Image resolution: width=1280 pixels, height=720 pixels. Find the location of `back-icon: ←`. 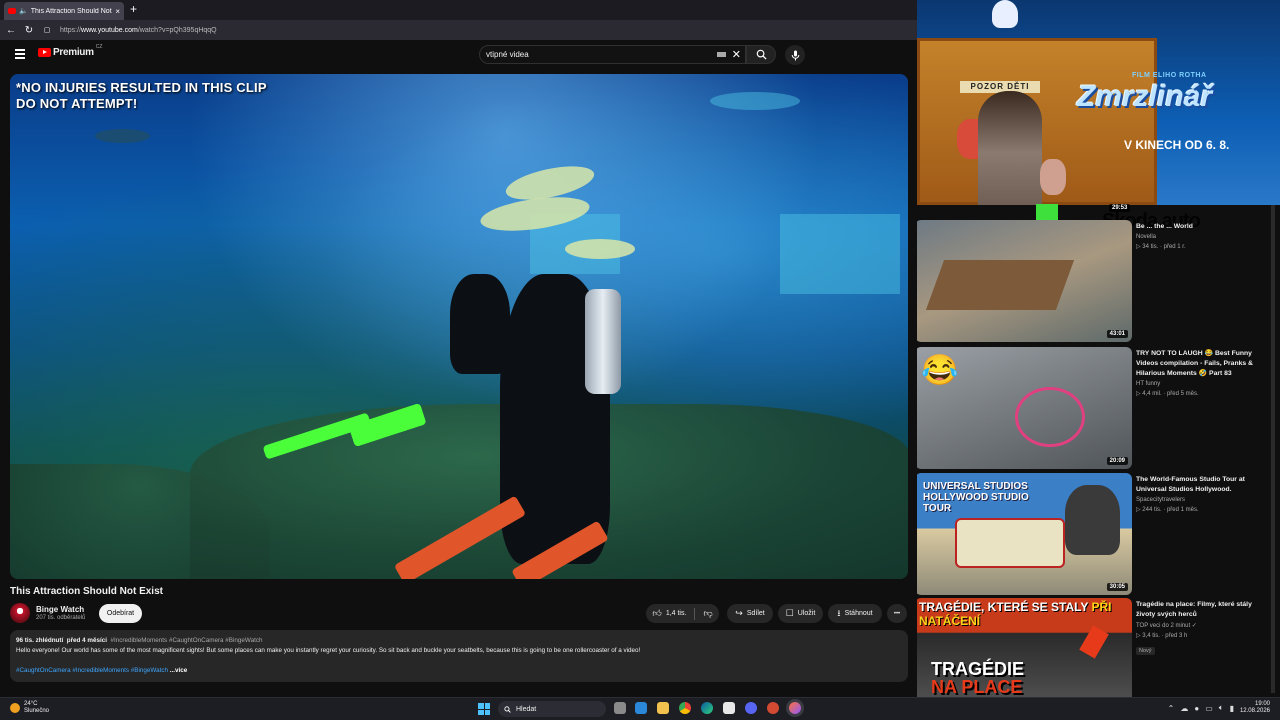

back-icon: ← is located at coordinates (11, 30).